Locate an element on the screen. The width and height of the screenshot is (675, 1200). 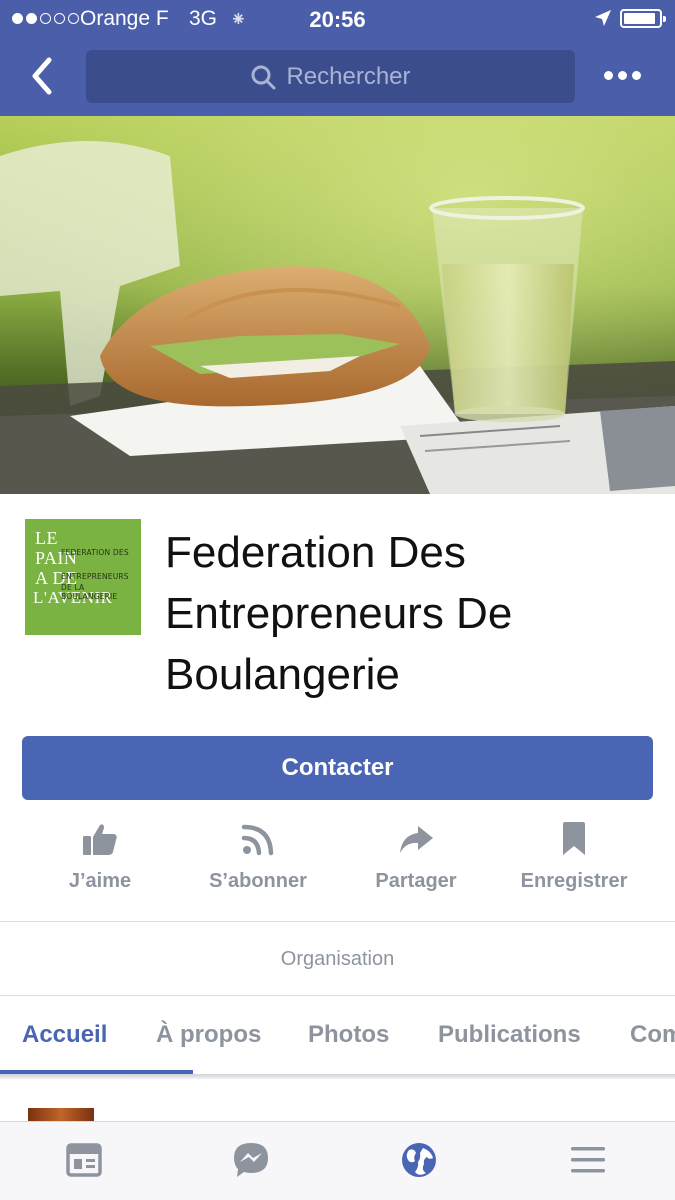
like-button: J’aime is located at coordinates (100, 857).